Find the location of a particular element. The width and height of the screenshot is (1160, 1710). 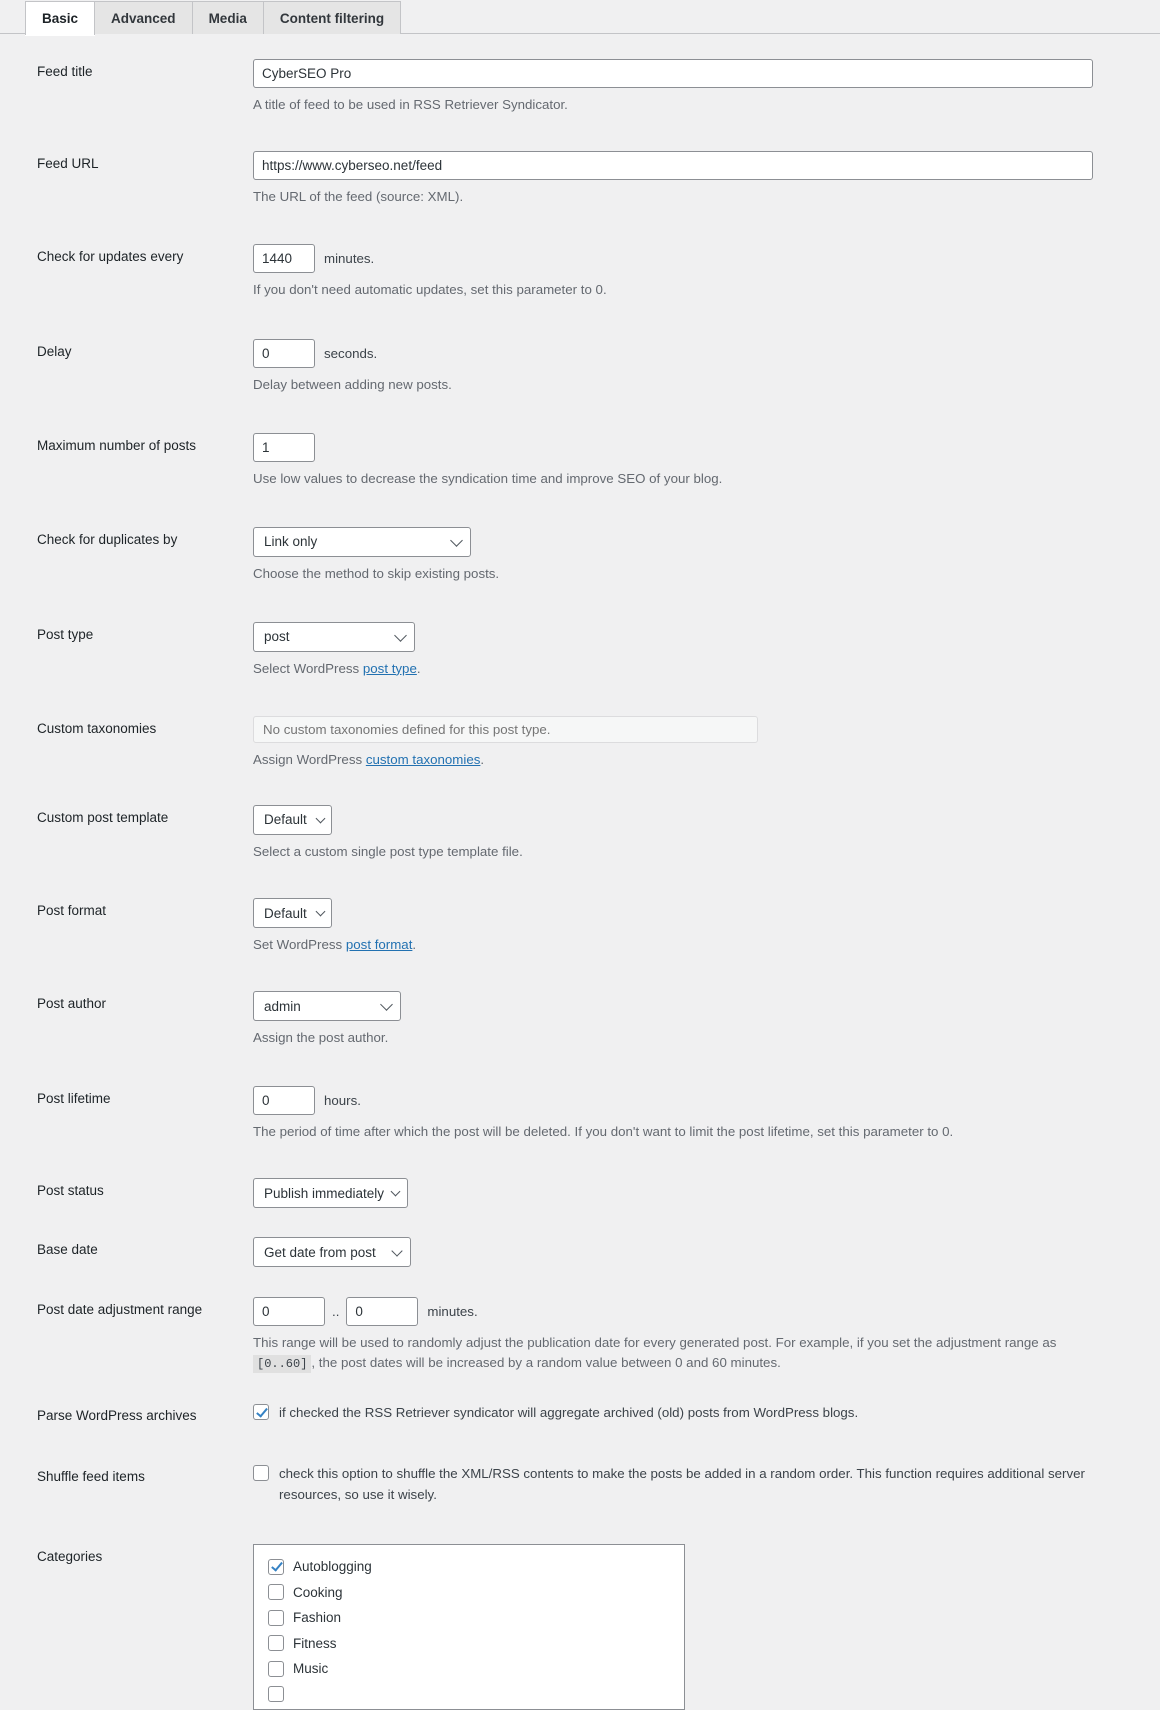

feed-url-input is located at coordinates (673, 165).